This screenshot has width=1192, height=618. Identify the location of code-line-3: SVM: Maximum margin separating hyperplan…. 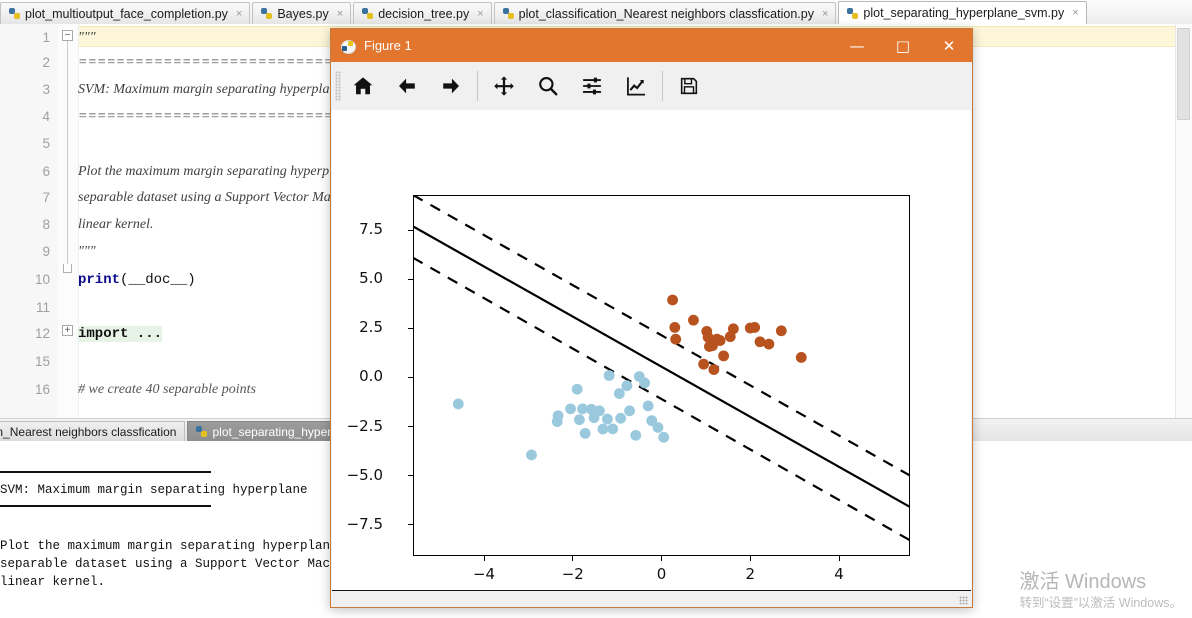
(210, 90).